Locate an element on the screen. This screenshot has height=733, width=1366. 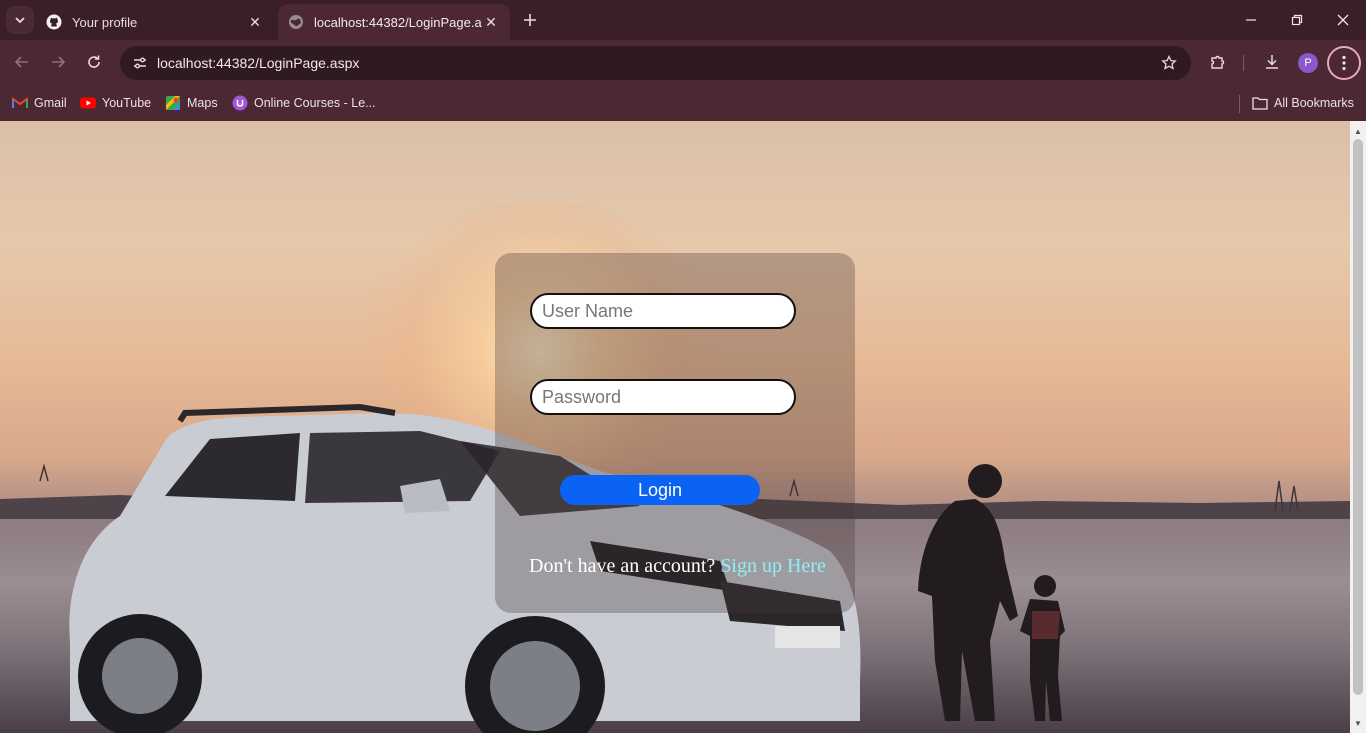
new-tab-button is located at coordinates (530, 20).